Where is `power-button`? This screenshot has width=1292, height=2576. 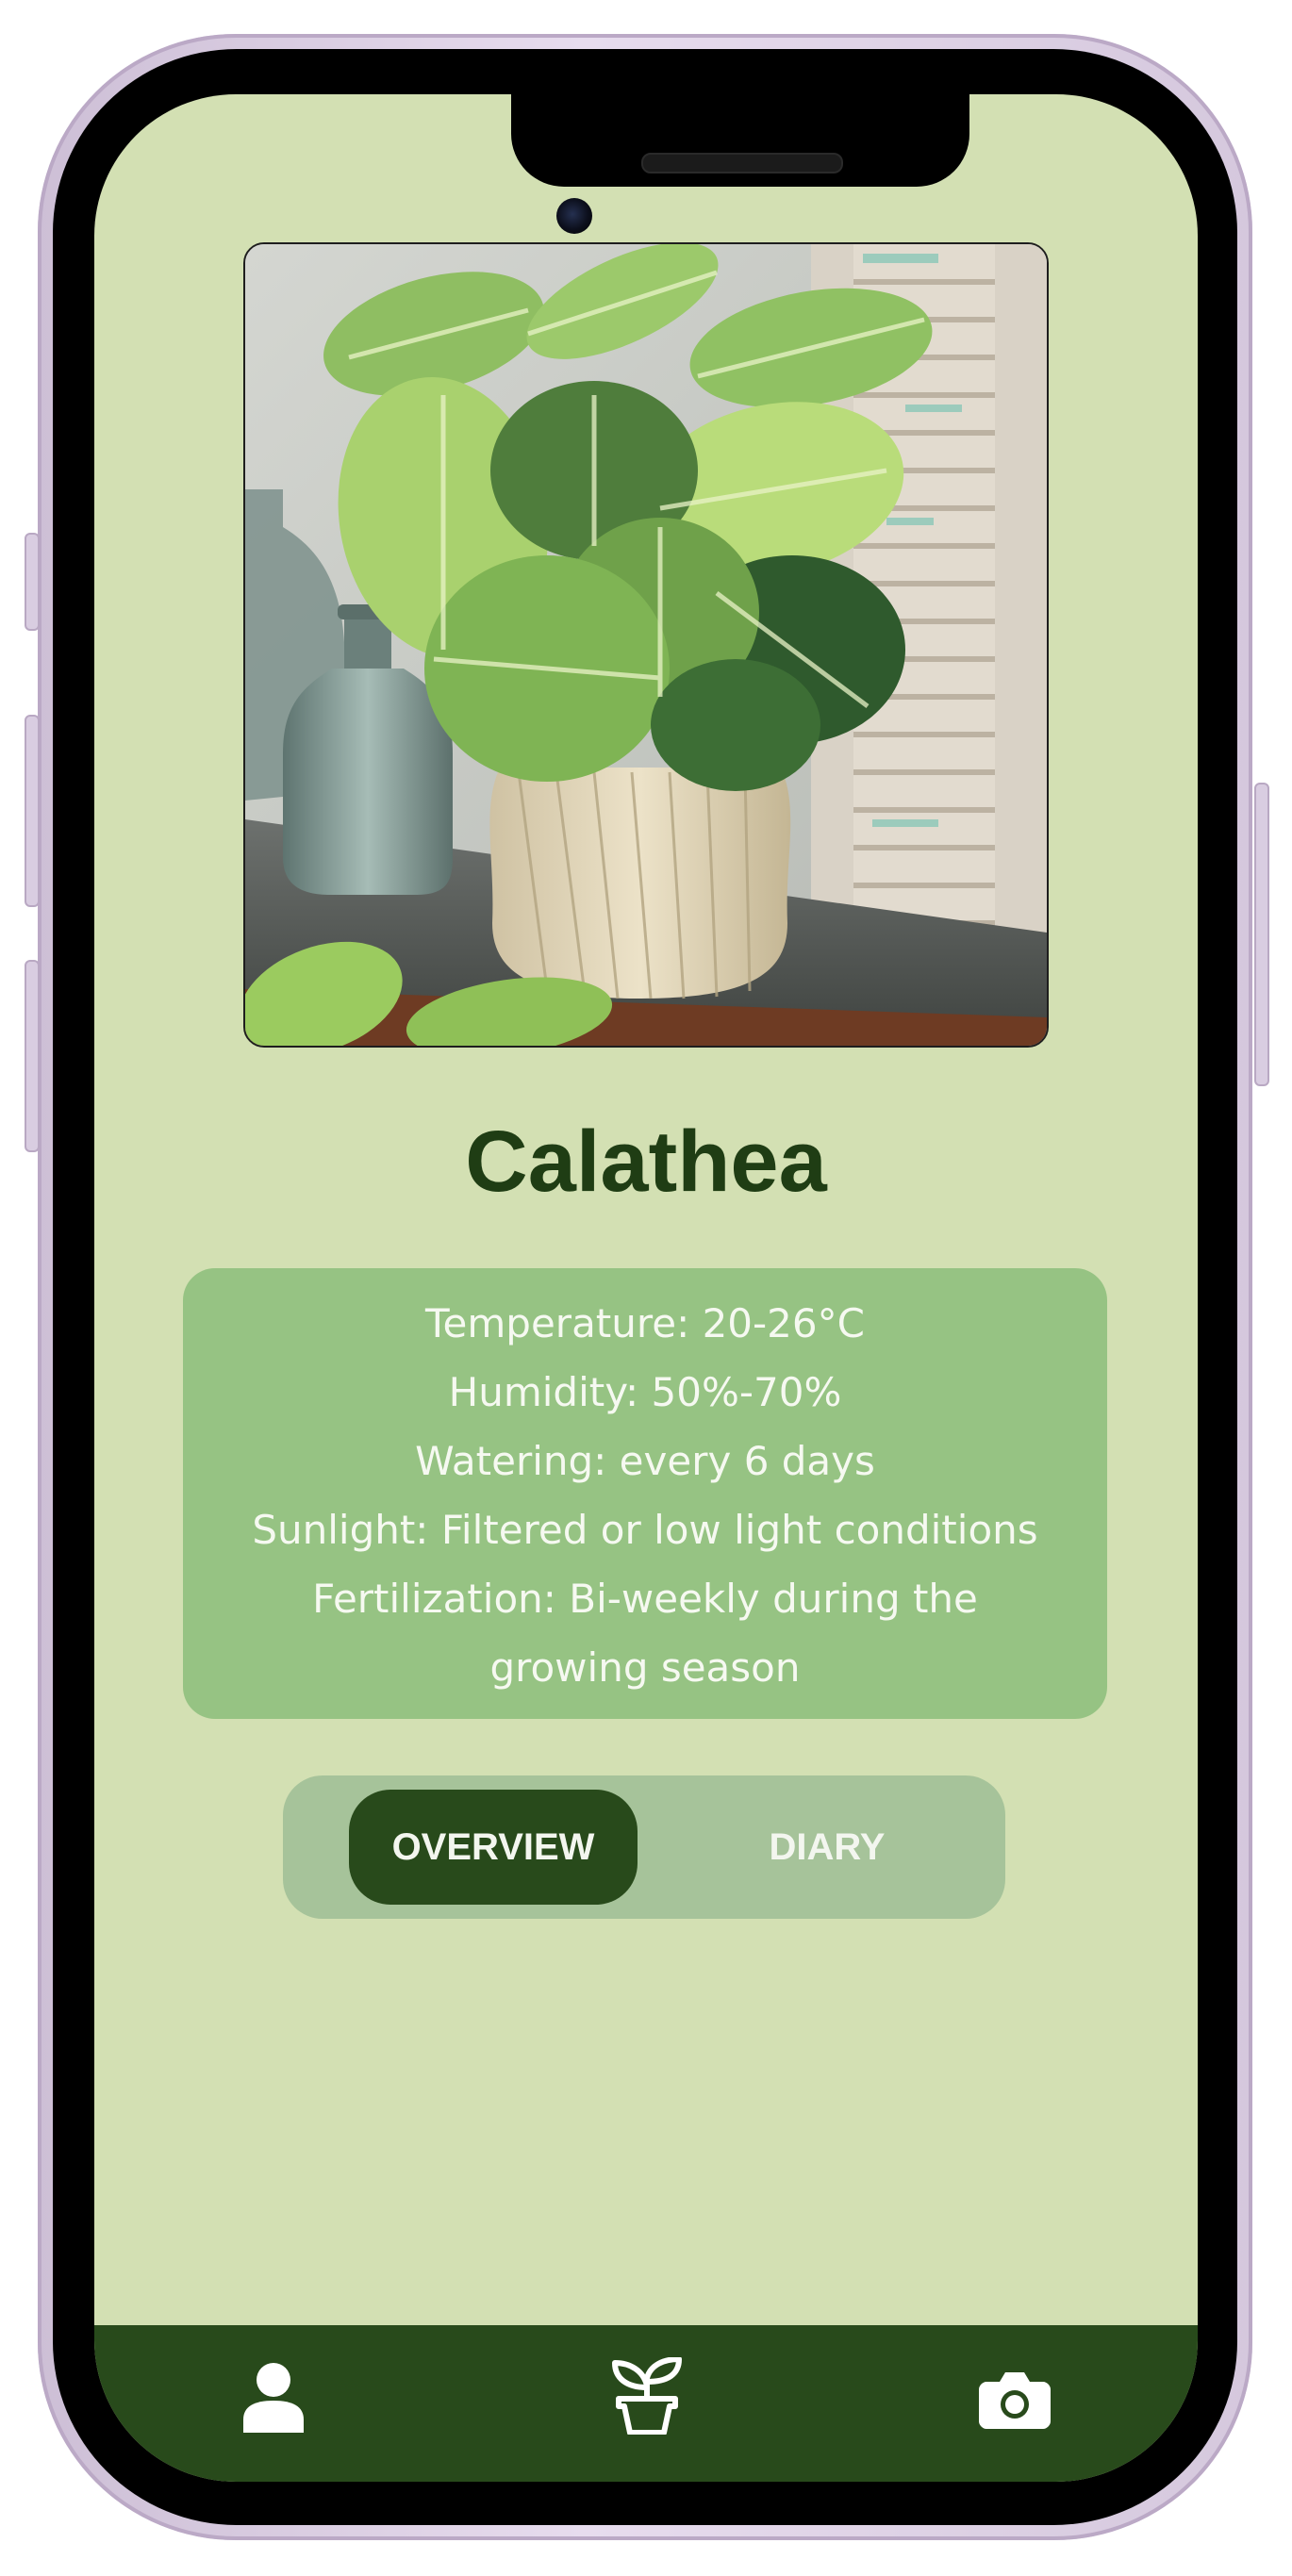 power-button is located at coordinates (1261, 934).